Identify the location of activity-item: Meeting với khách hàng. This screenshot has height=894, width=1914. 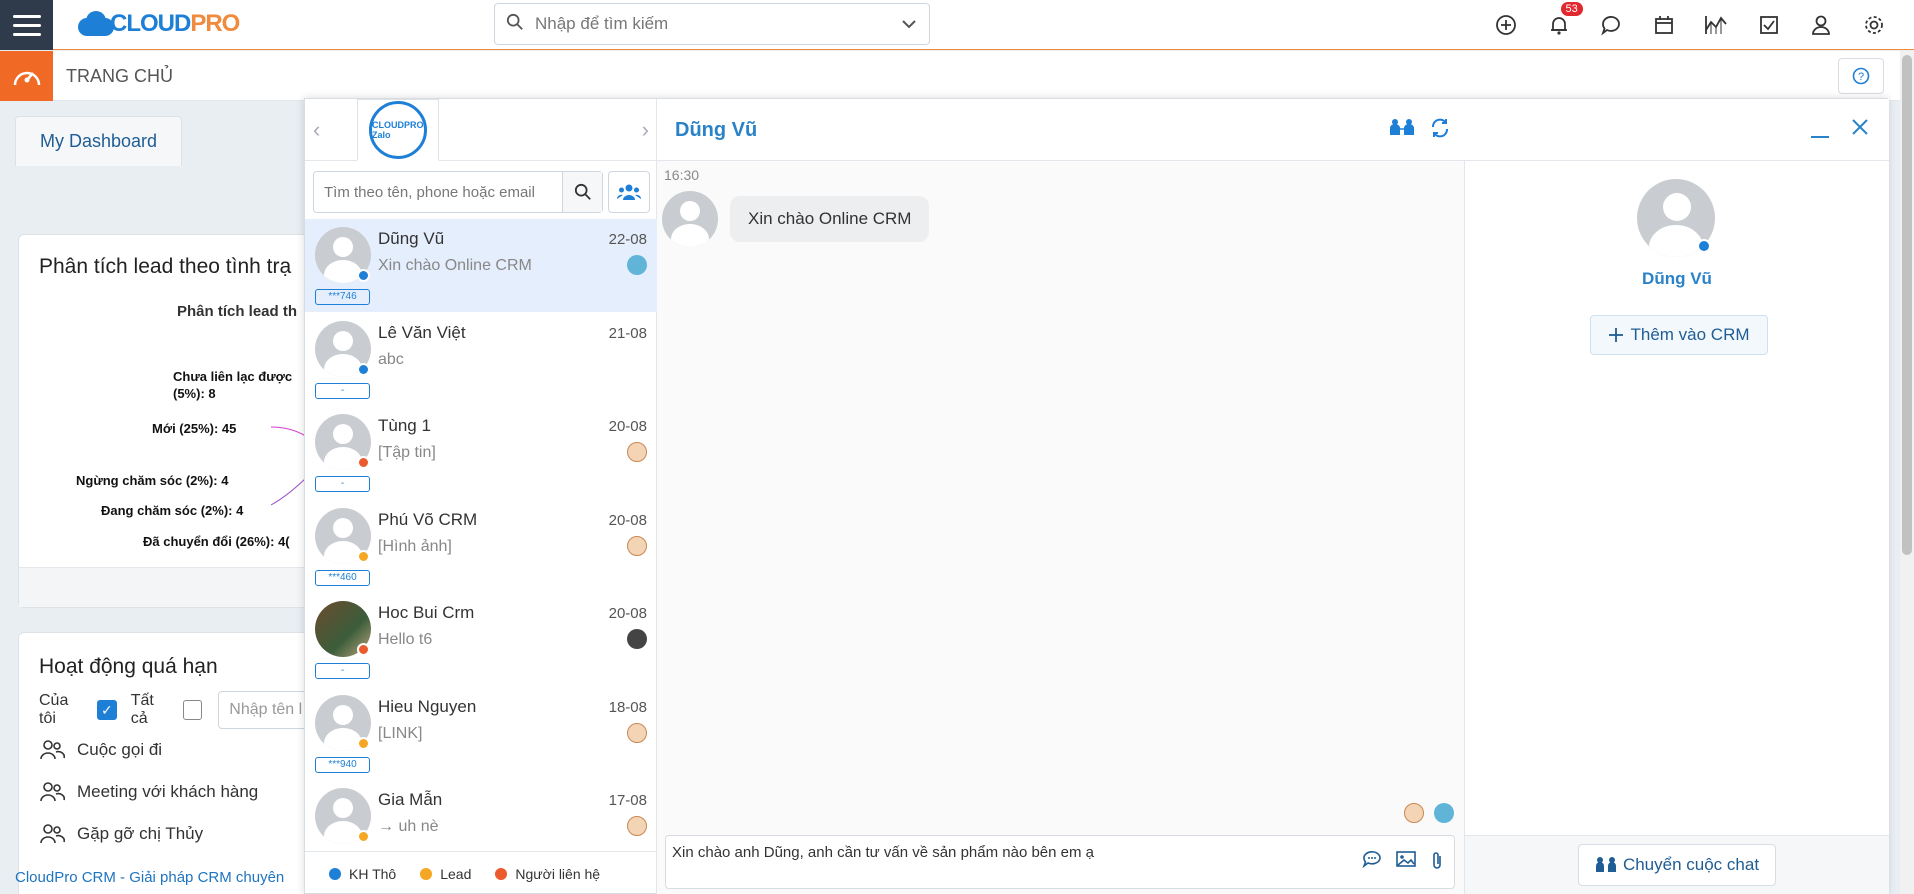
(148, 792).